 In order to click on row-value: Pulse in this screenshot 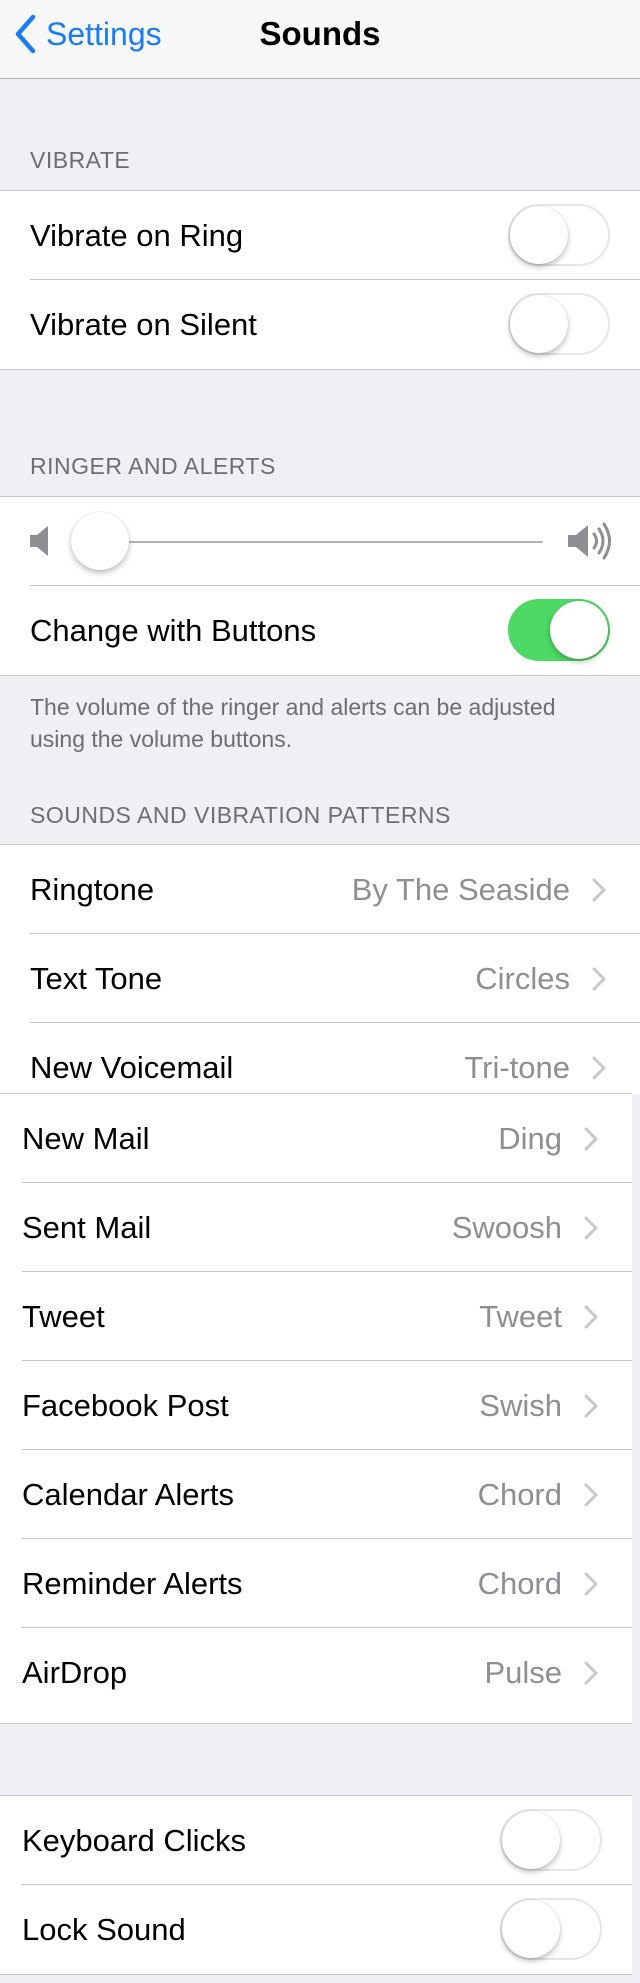, I will do `click(523, 1672)`.